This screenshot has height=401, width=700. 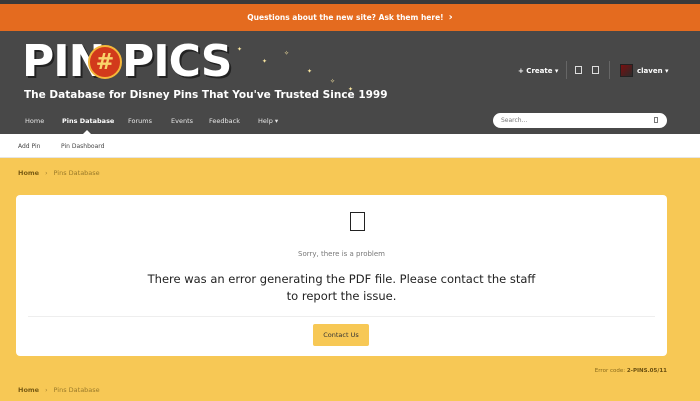 What do you see at coordinates (626, 70) in the screenshot?
I see `avatar` at bounding box center [626, 70].